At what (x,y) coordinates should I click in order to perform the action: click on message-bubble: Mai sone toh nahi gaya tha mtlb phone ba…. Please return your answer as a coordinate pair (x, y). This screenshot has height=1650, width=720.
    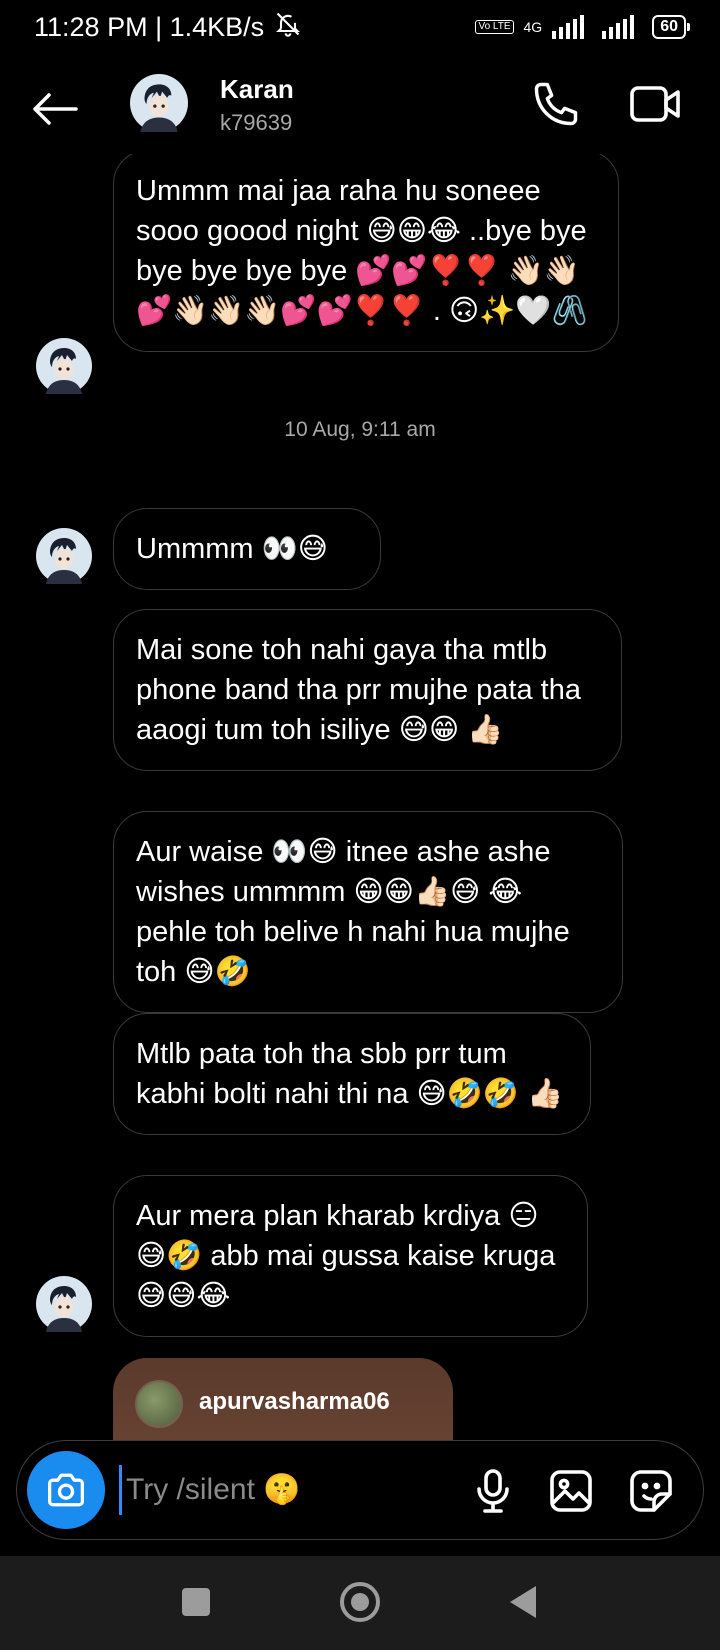
    Looking at the image, I should click on (367, 690).